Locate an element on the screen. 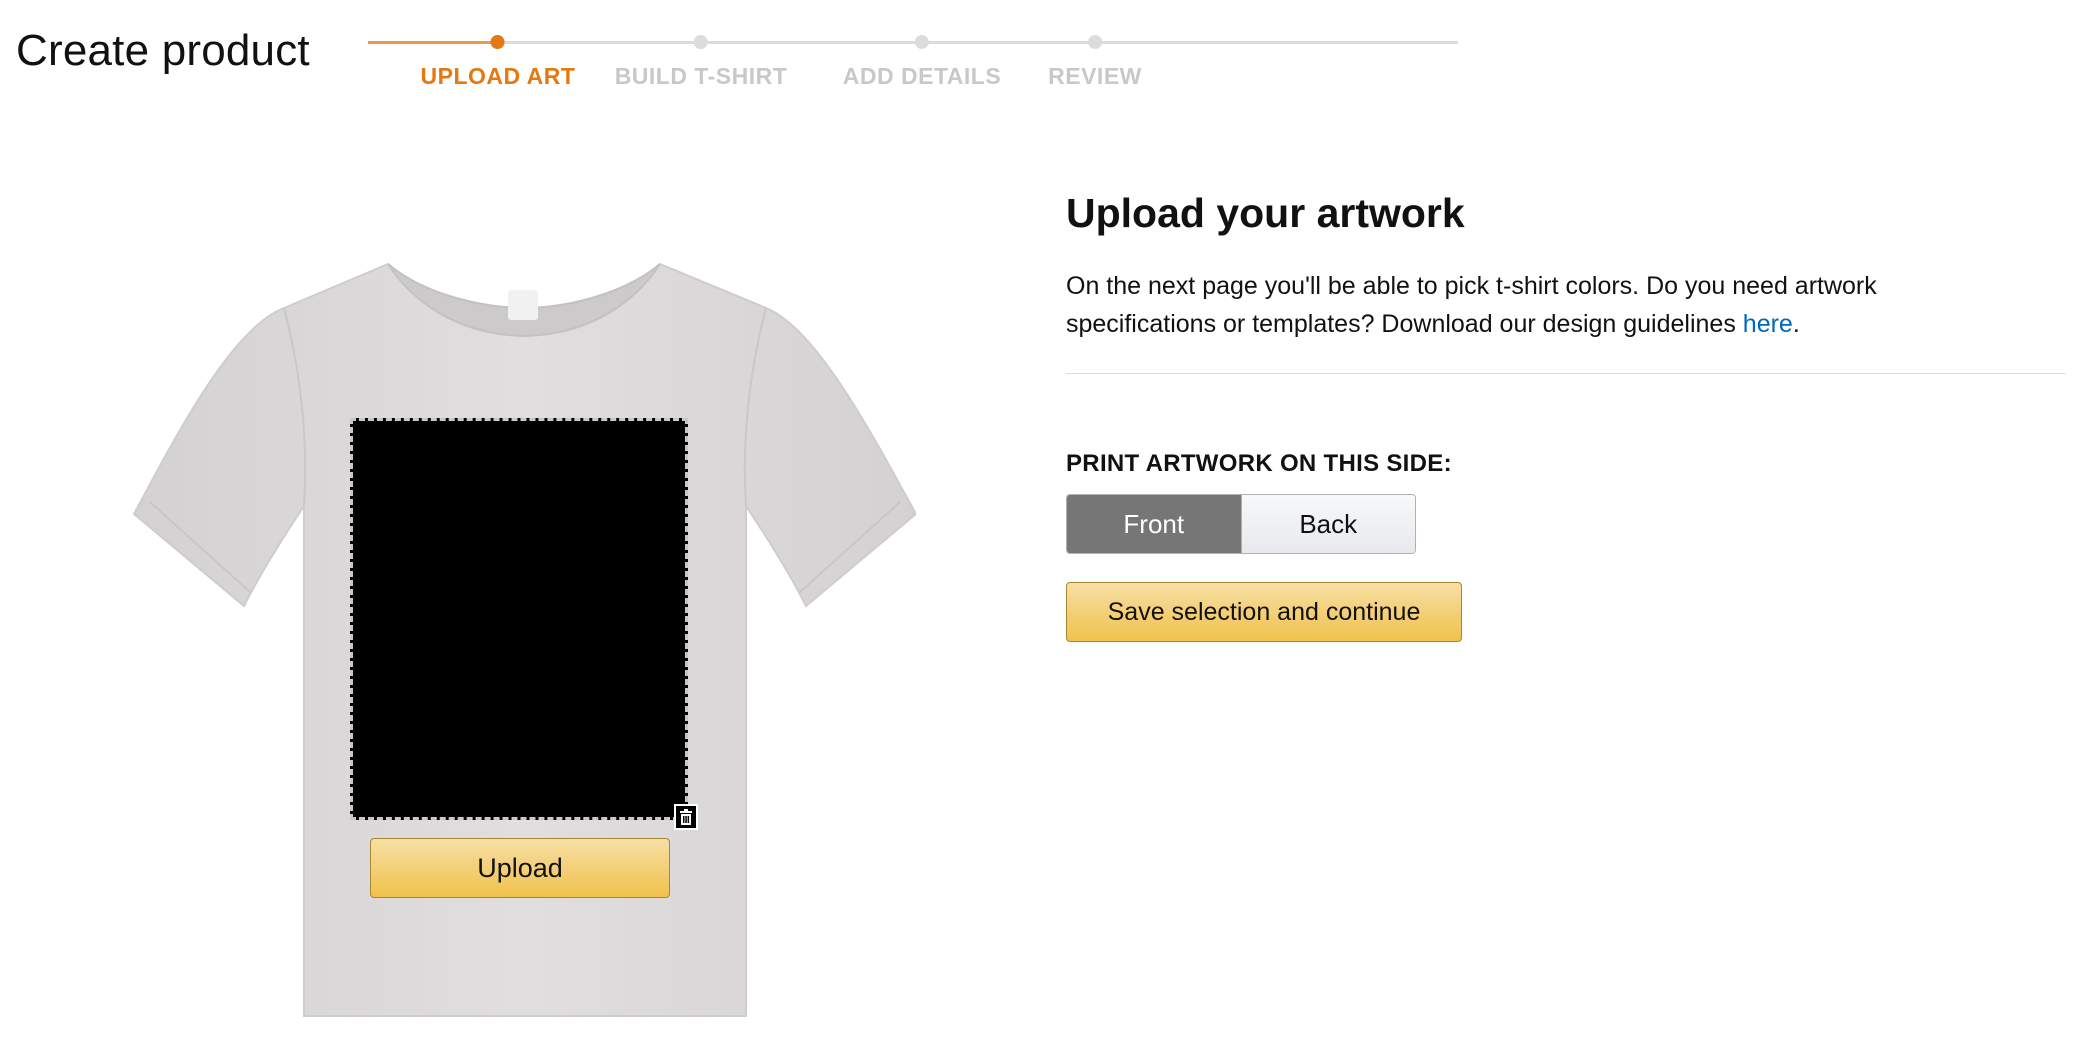 The width and height of the screenshot is (2086, 1046). step-label: UPLOAD ART is located at coordinates (498, 76).